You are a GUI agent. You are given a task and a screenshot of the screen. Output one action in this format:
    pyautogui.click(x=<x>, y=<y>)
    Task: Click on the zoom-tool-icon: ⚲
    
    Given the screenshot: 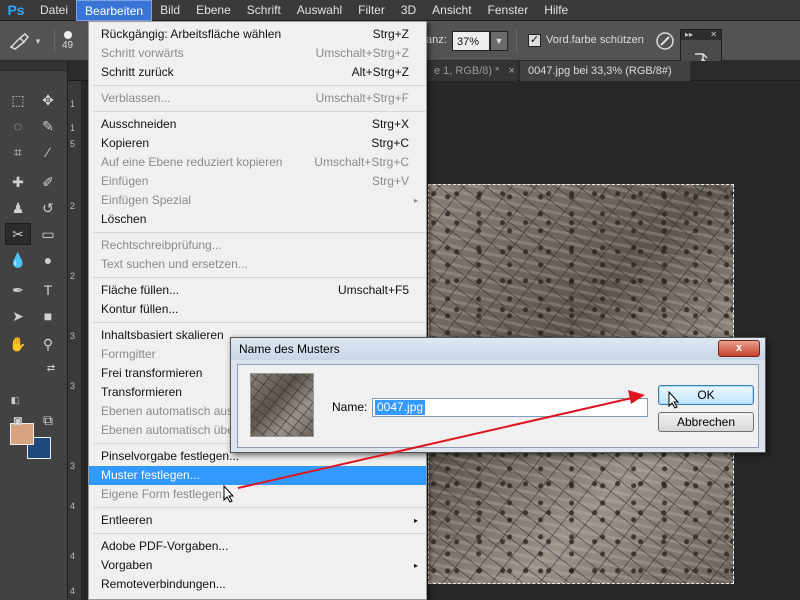 What is the action you would take?
    pyautogui.click(x=48, y=344)
    